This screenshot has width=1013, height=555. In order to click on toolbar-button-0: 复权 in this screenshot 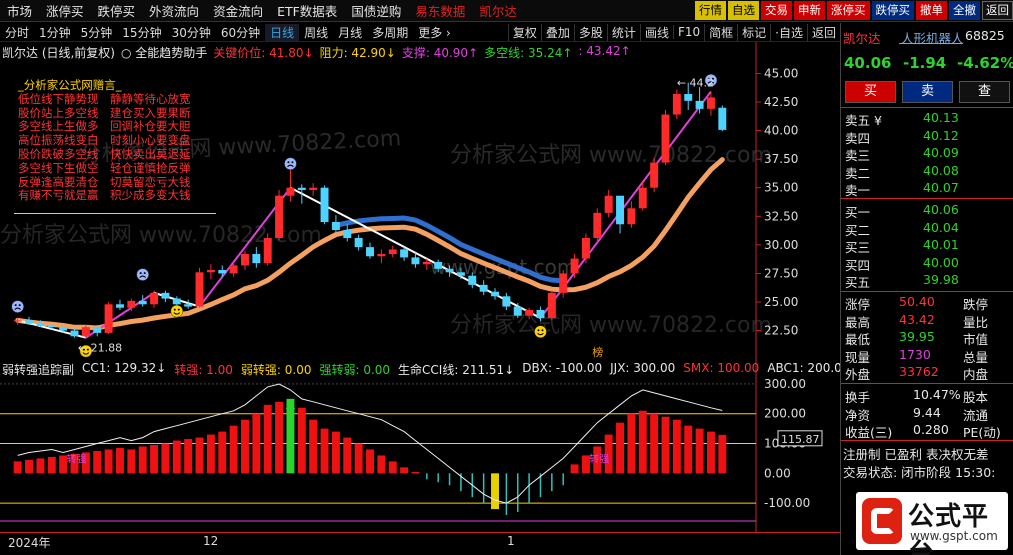, I will do `click(524, 32)`.